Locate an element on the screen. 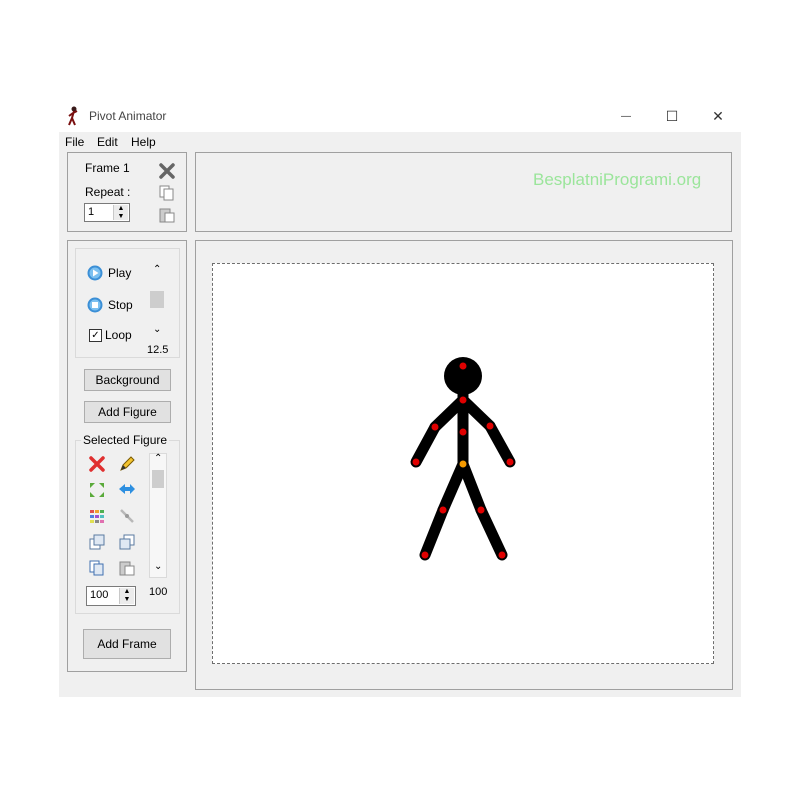 Image resolution: width=800 pixels, height=800 pixels. play-icon is located at coordinates (95, 273).